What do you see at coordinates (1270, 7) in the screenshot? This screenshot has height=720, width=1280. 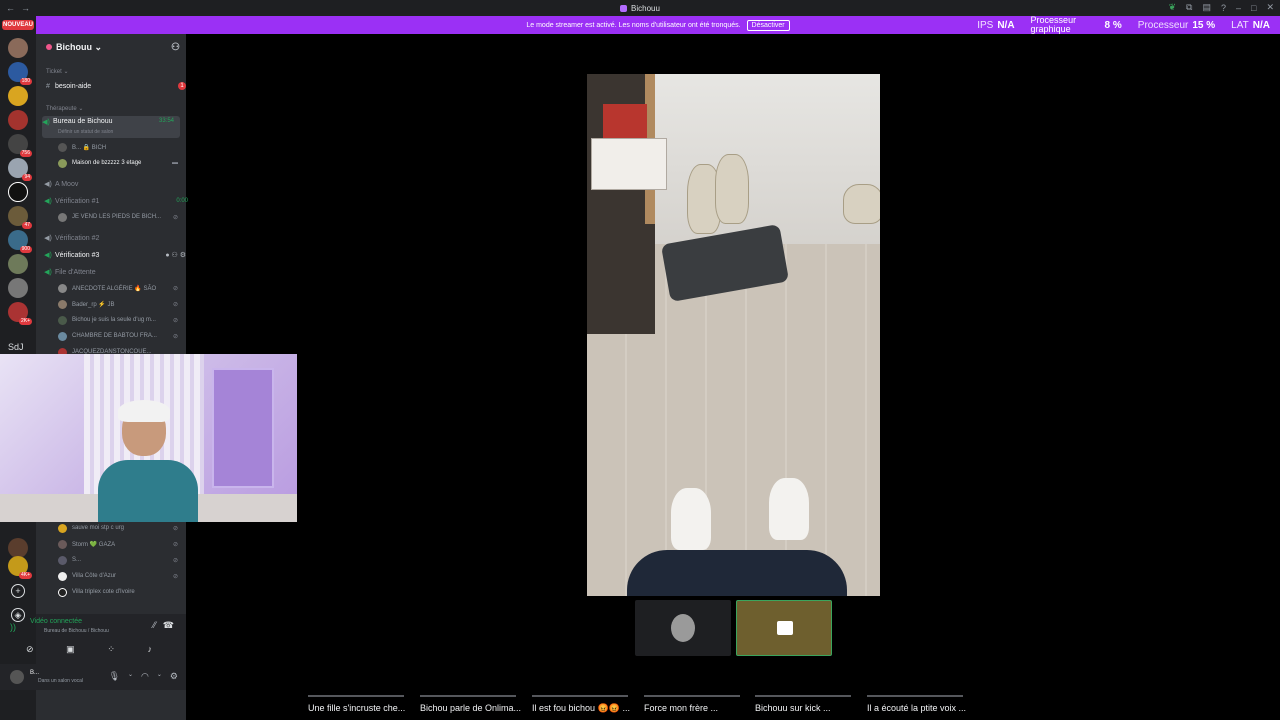 I see `close-icon: ✕` at bounding box center [1270, 7].